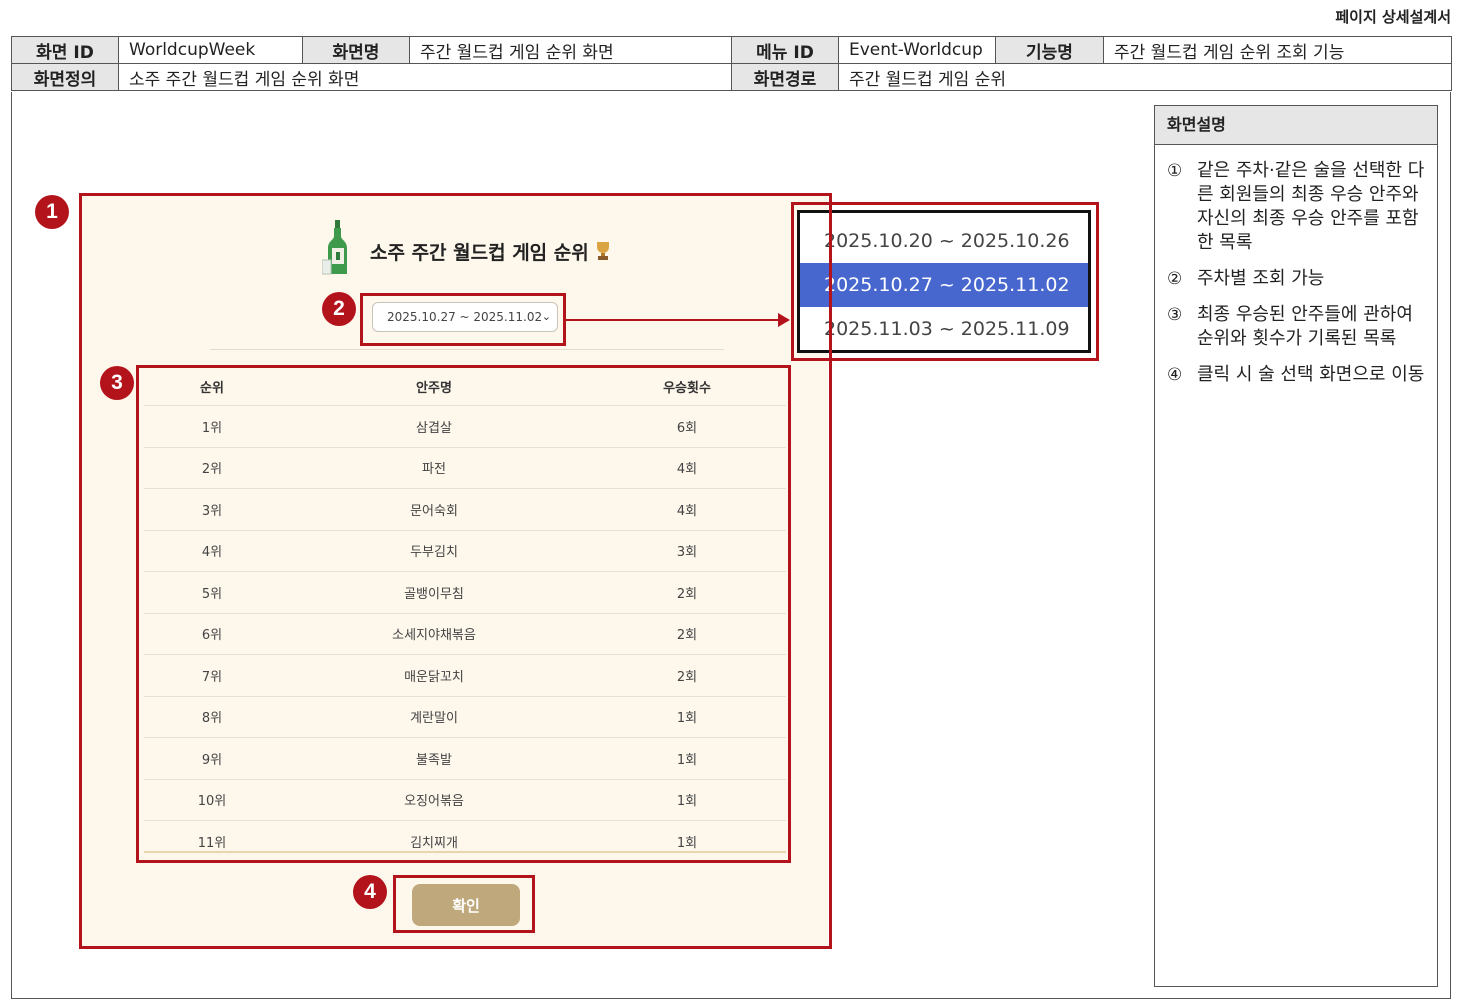 This screenshot has height=1008, width=1459. I want to click on description-number: ④, so click(1175, 375).